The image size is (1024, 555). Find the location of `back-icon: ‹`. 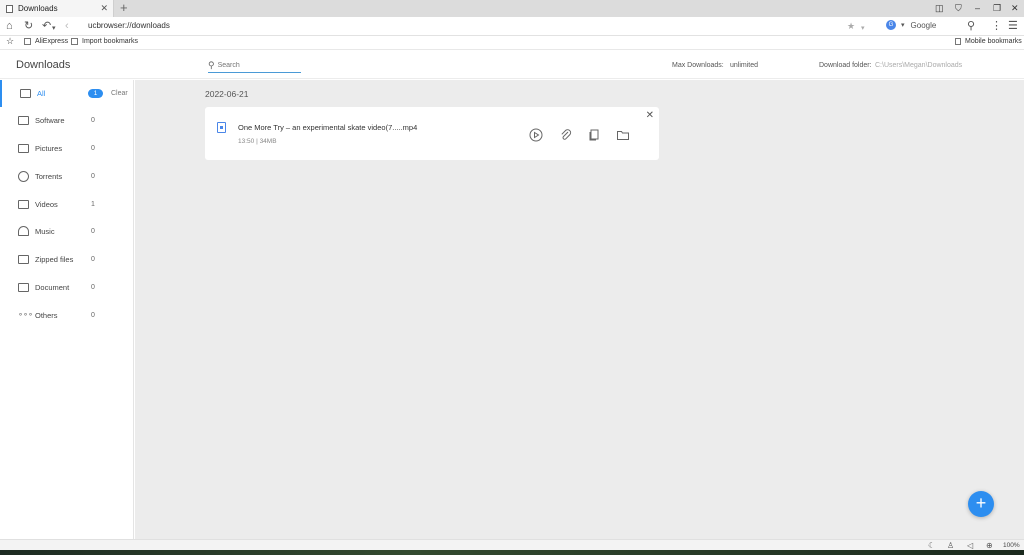

back-icon: ‹ is located at coordinates (67, 26).